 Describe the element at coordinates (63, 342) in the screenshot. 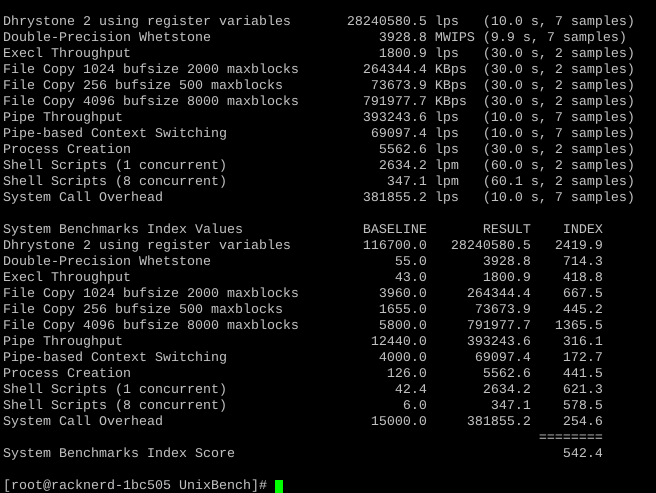

I see `table-cell: Pipe Throughput` at that location.